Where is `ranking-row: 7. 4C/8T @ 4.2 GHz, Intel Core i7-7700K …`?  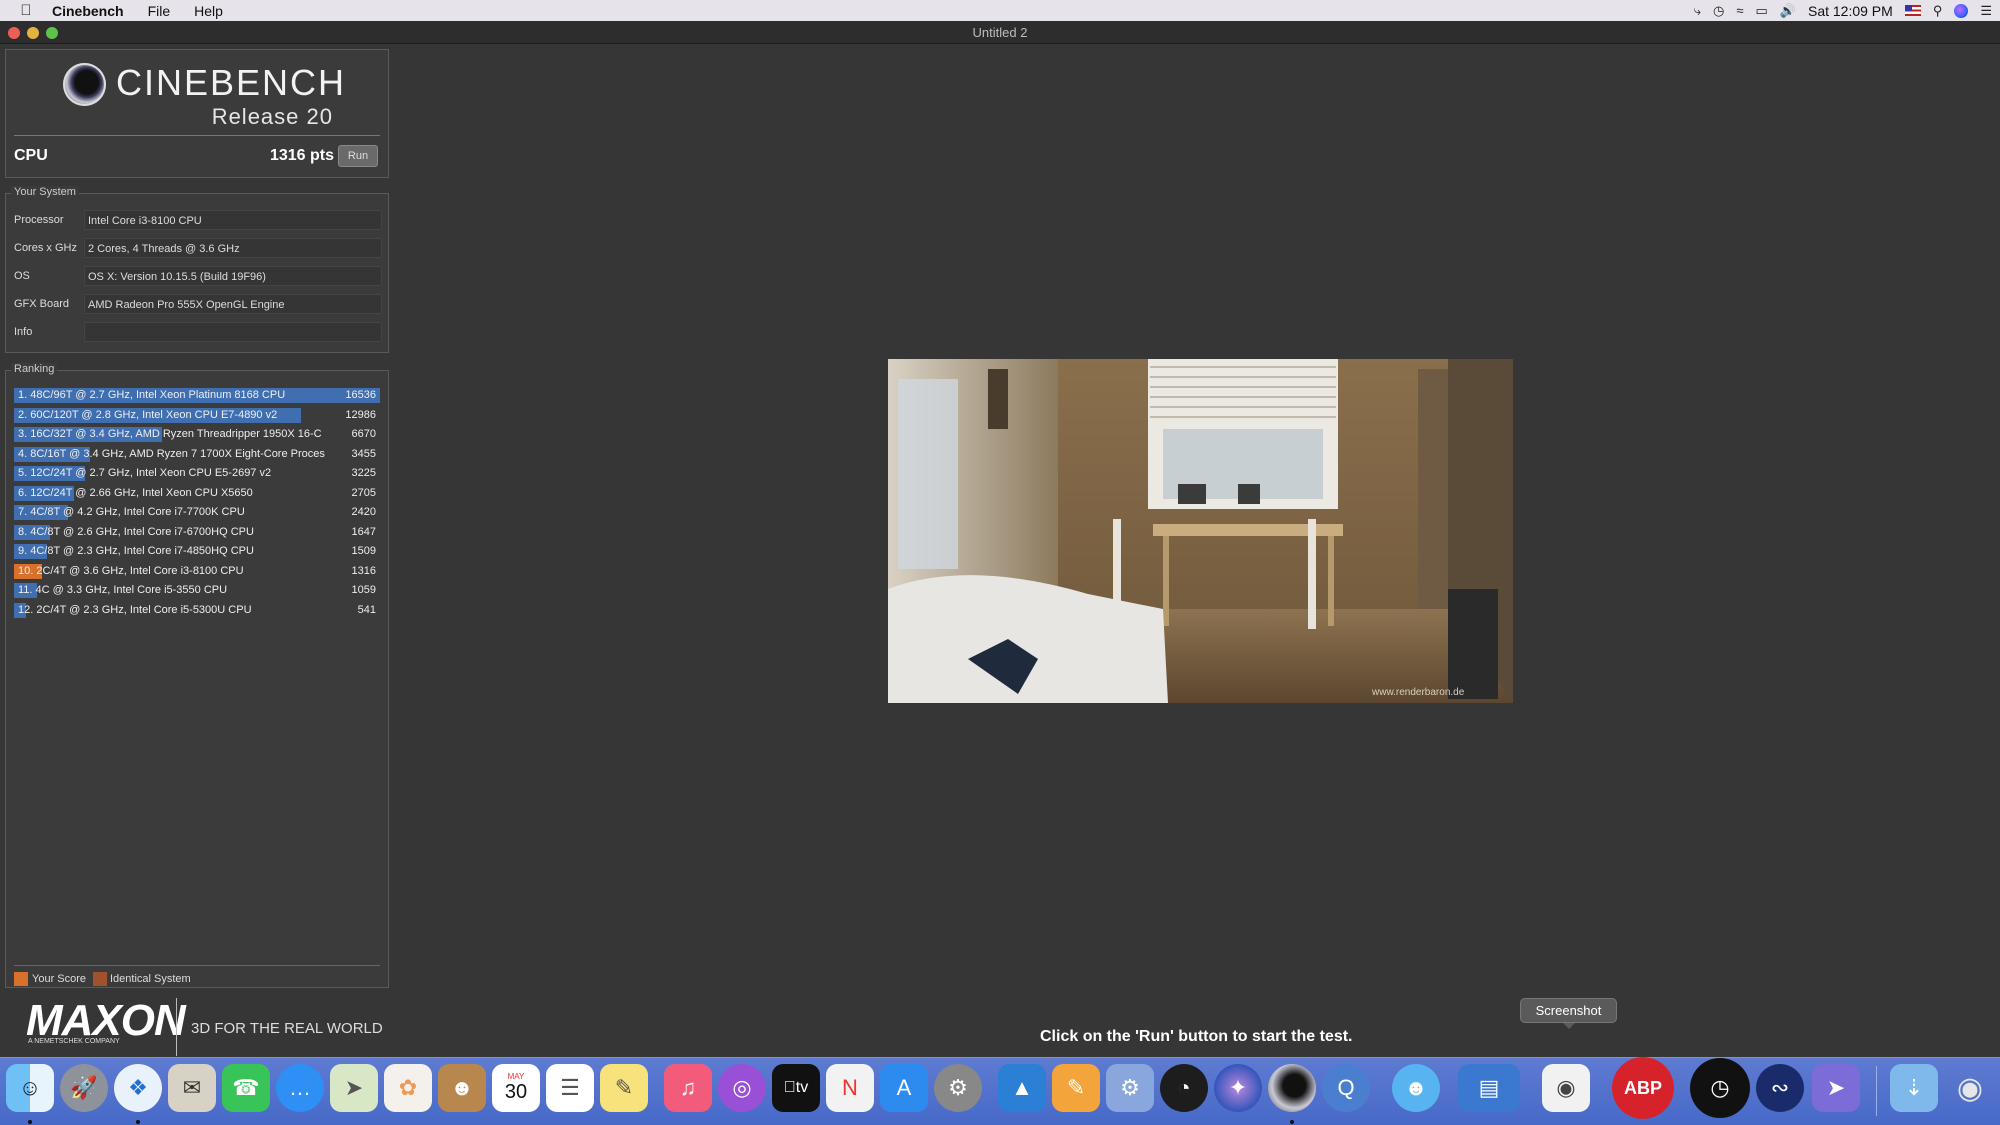
ranking-row: 7. 4C/8T @ 4.2 GHz, Intel Core i7-7700K … is located at coordinates (197, 513).